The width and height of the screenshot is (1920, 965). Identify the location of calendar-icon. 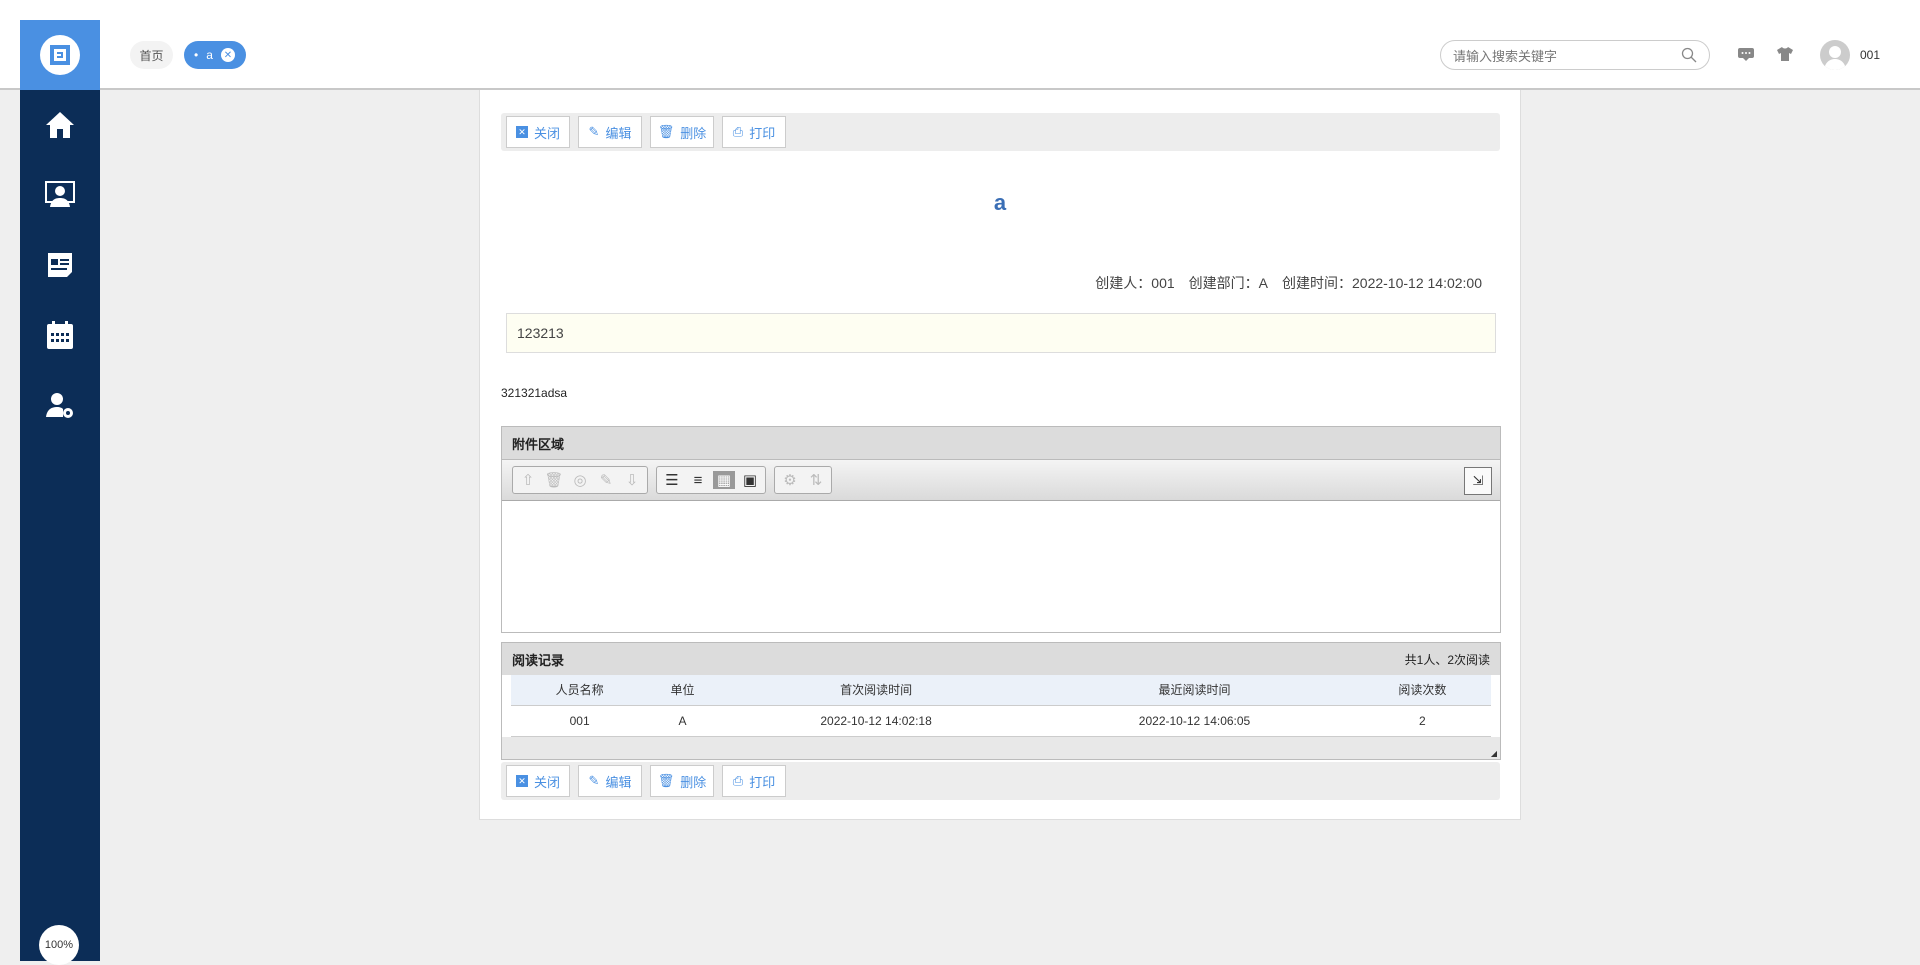
(60, 335).